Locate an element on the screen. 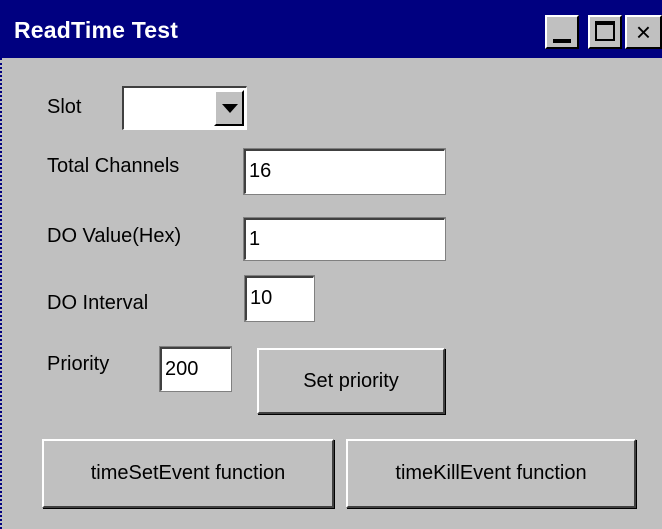 The height and width of the screenshot is (529, 662). maximize-icon is located at coordinates (605, 31).